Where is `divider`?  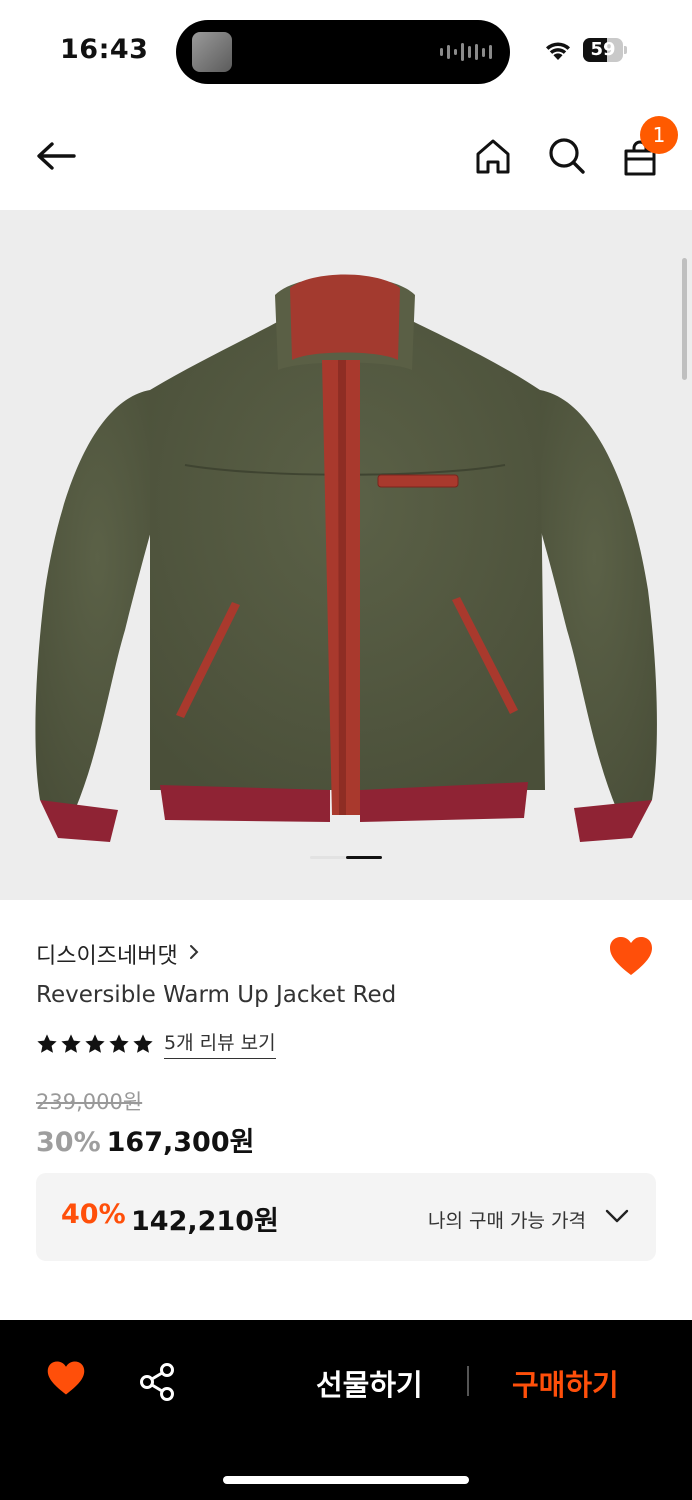
divider is located at coordinates (468, 1381).